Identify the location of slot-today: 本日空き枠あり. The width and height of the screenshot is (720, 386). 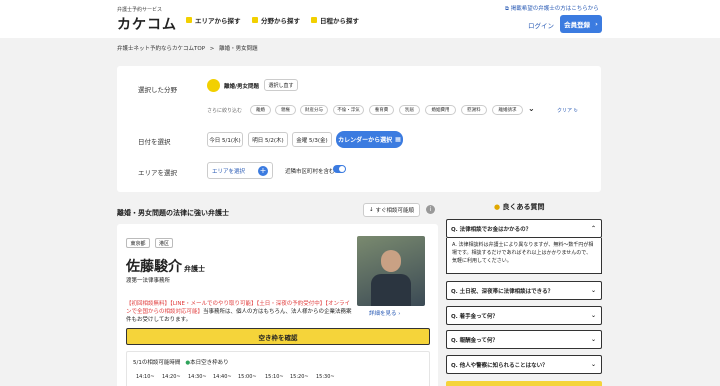
(209, 363).